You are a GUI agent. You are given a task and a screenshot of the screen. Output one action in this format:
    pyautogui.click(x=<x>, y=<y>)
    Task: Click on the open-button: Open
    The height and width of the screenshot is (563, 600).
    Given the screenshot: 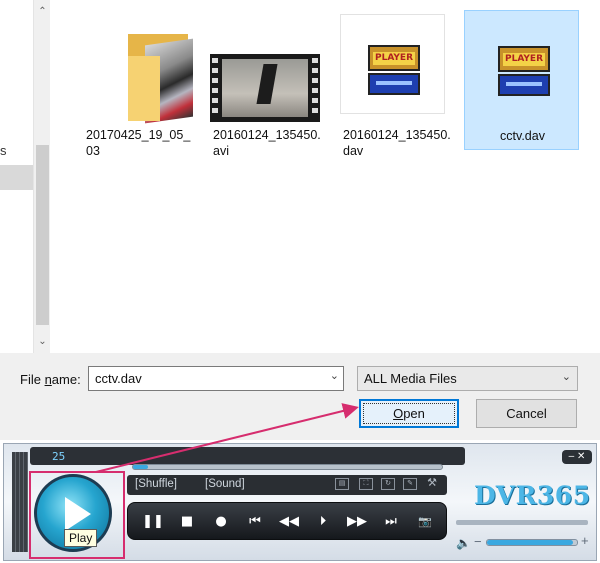 What is the action you would take?
    pyautogui.click(x=409, y=413)
    